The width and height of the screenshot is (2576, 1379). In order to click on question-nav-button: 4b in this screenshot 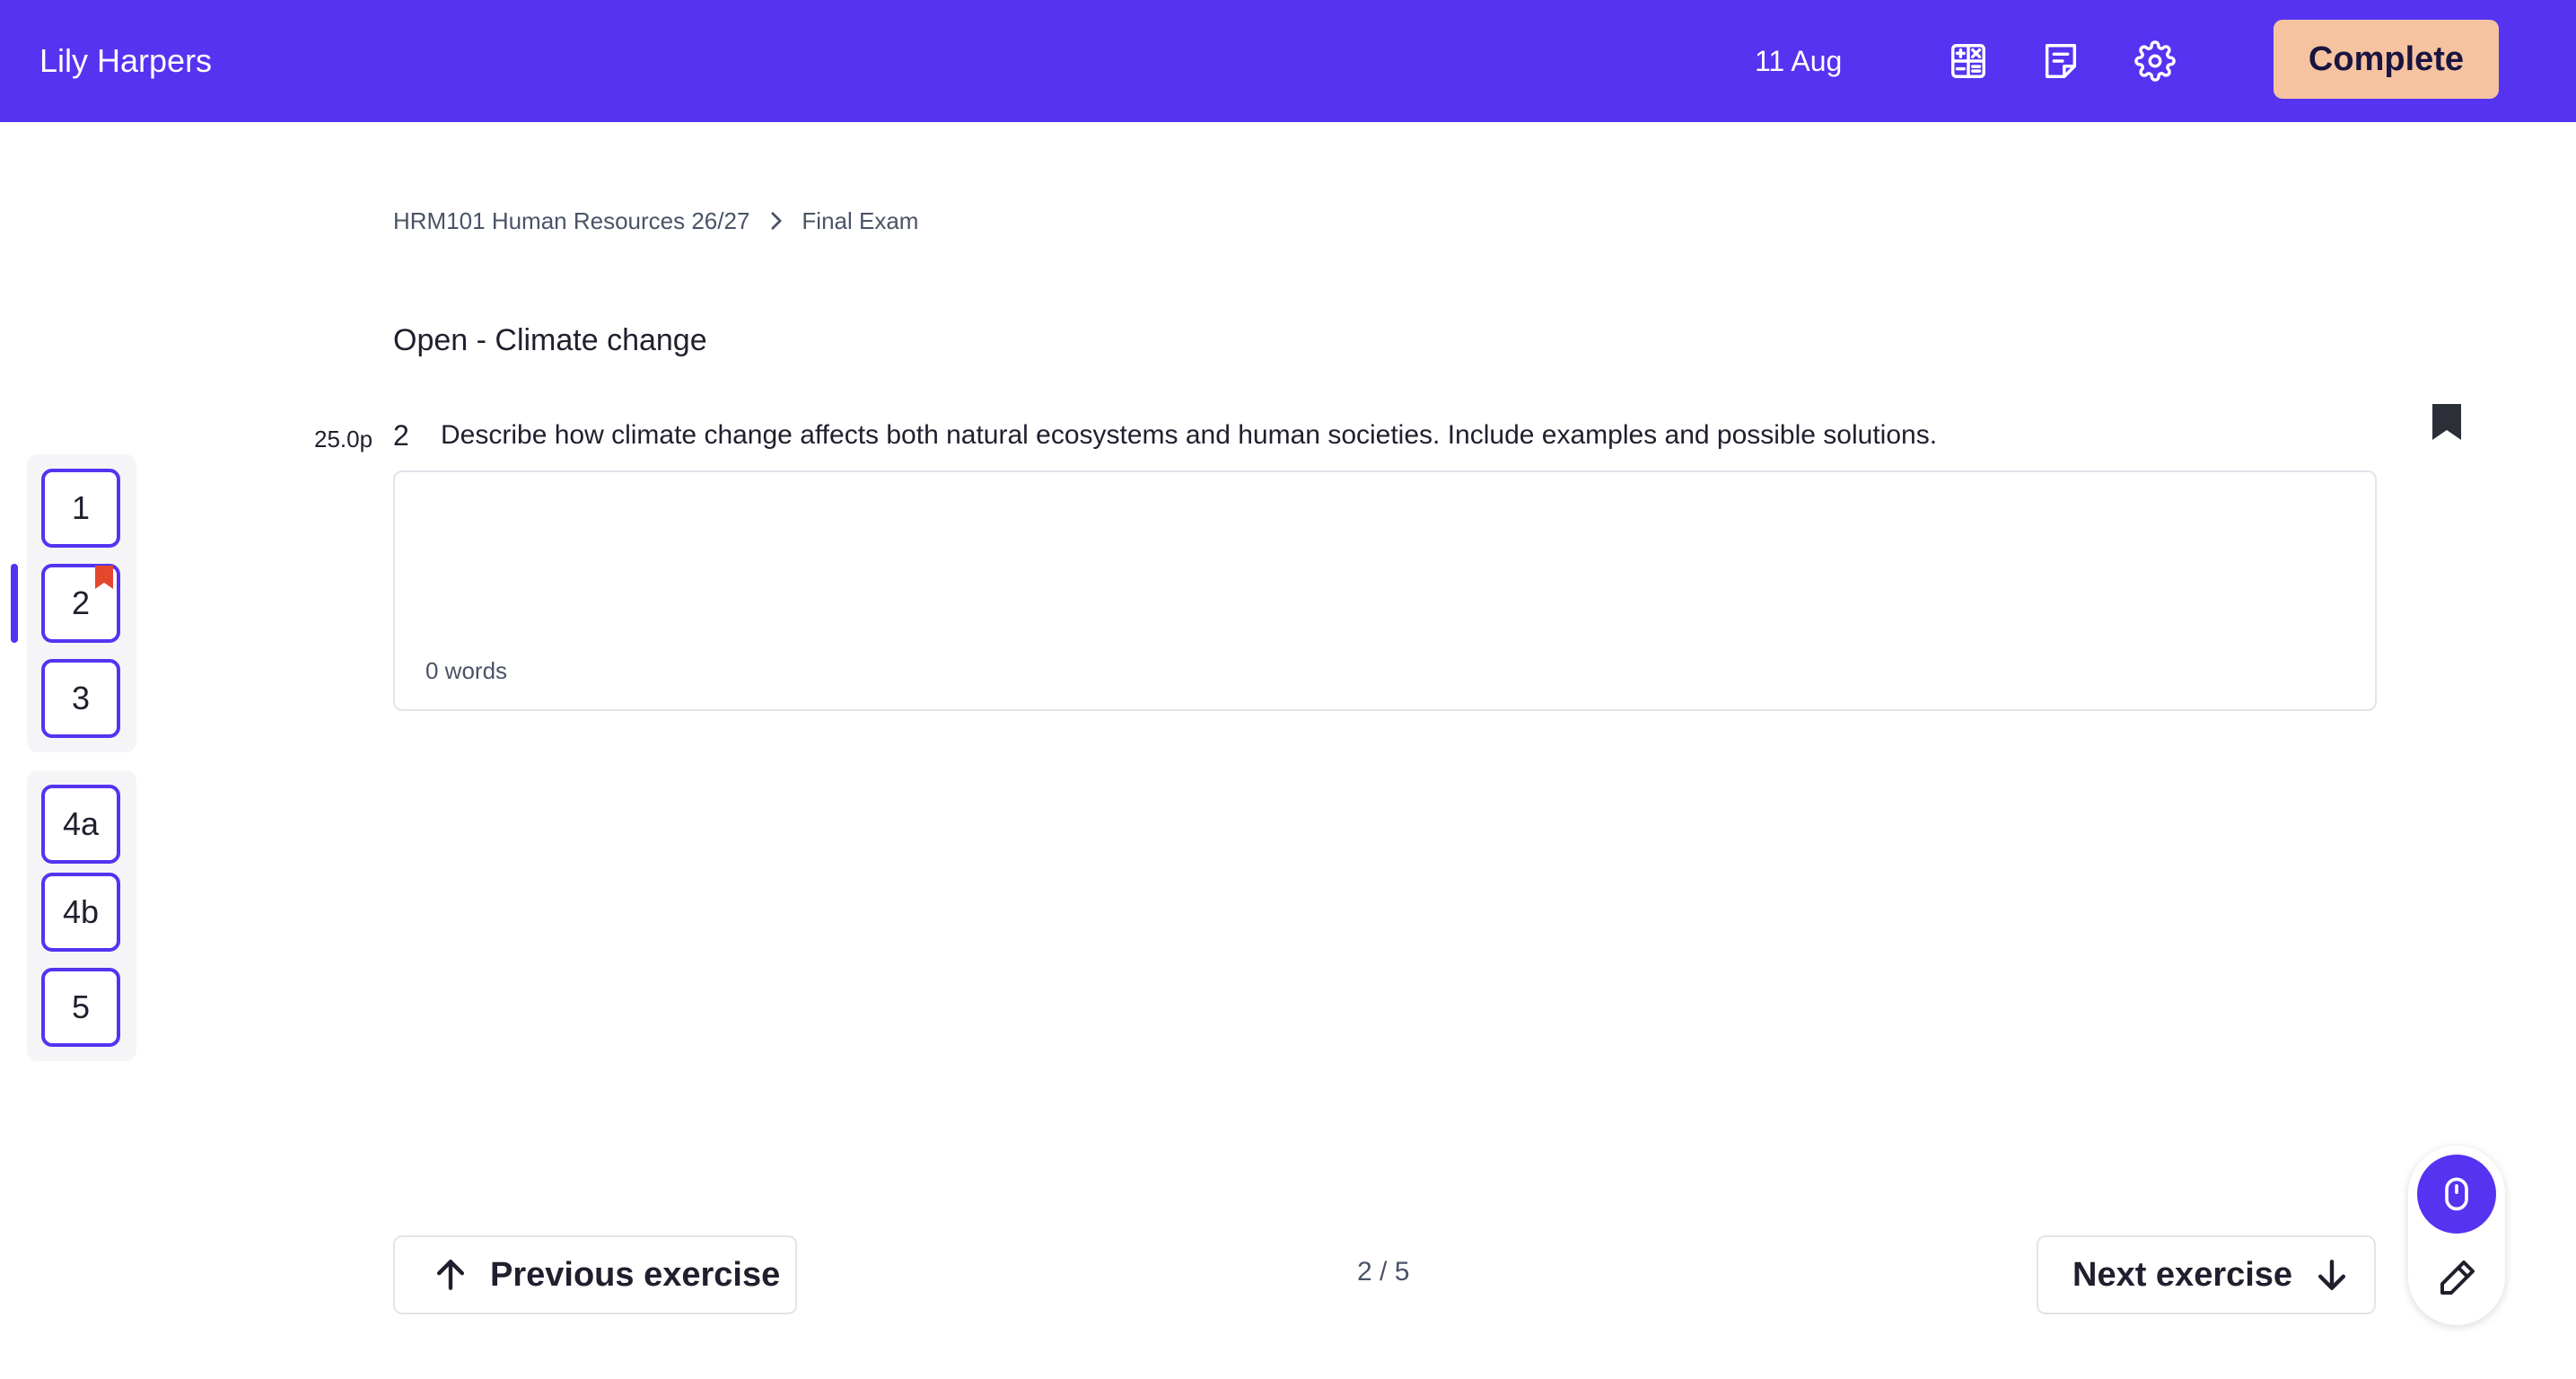, I will do `click(80, 913)`.